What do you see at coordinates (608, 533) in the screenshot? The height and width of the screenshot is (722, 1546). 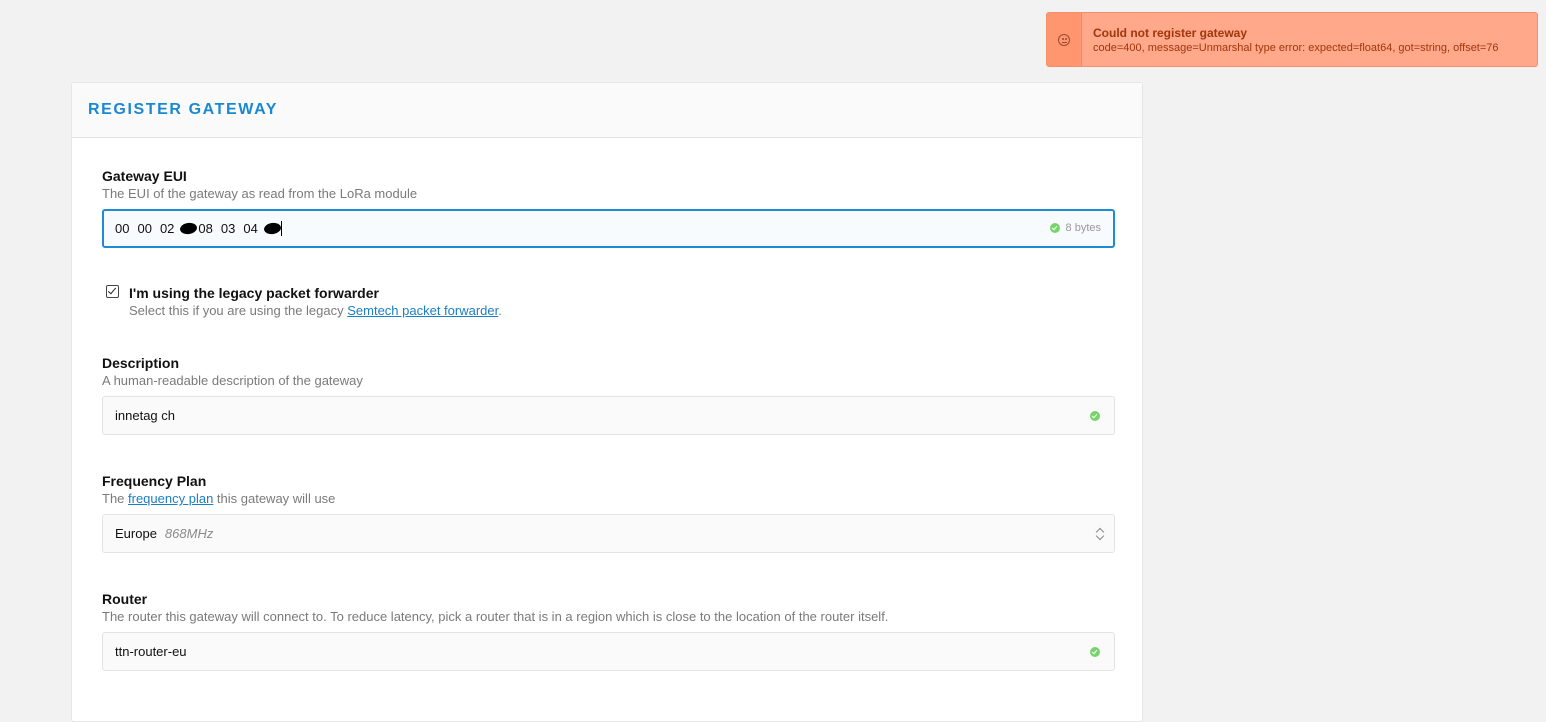 I see `frequency-plan-select: Europe 868MHz` at bounding box center [608, 533].